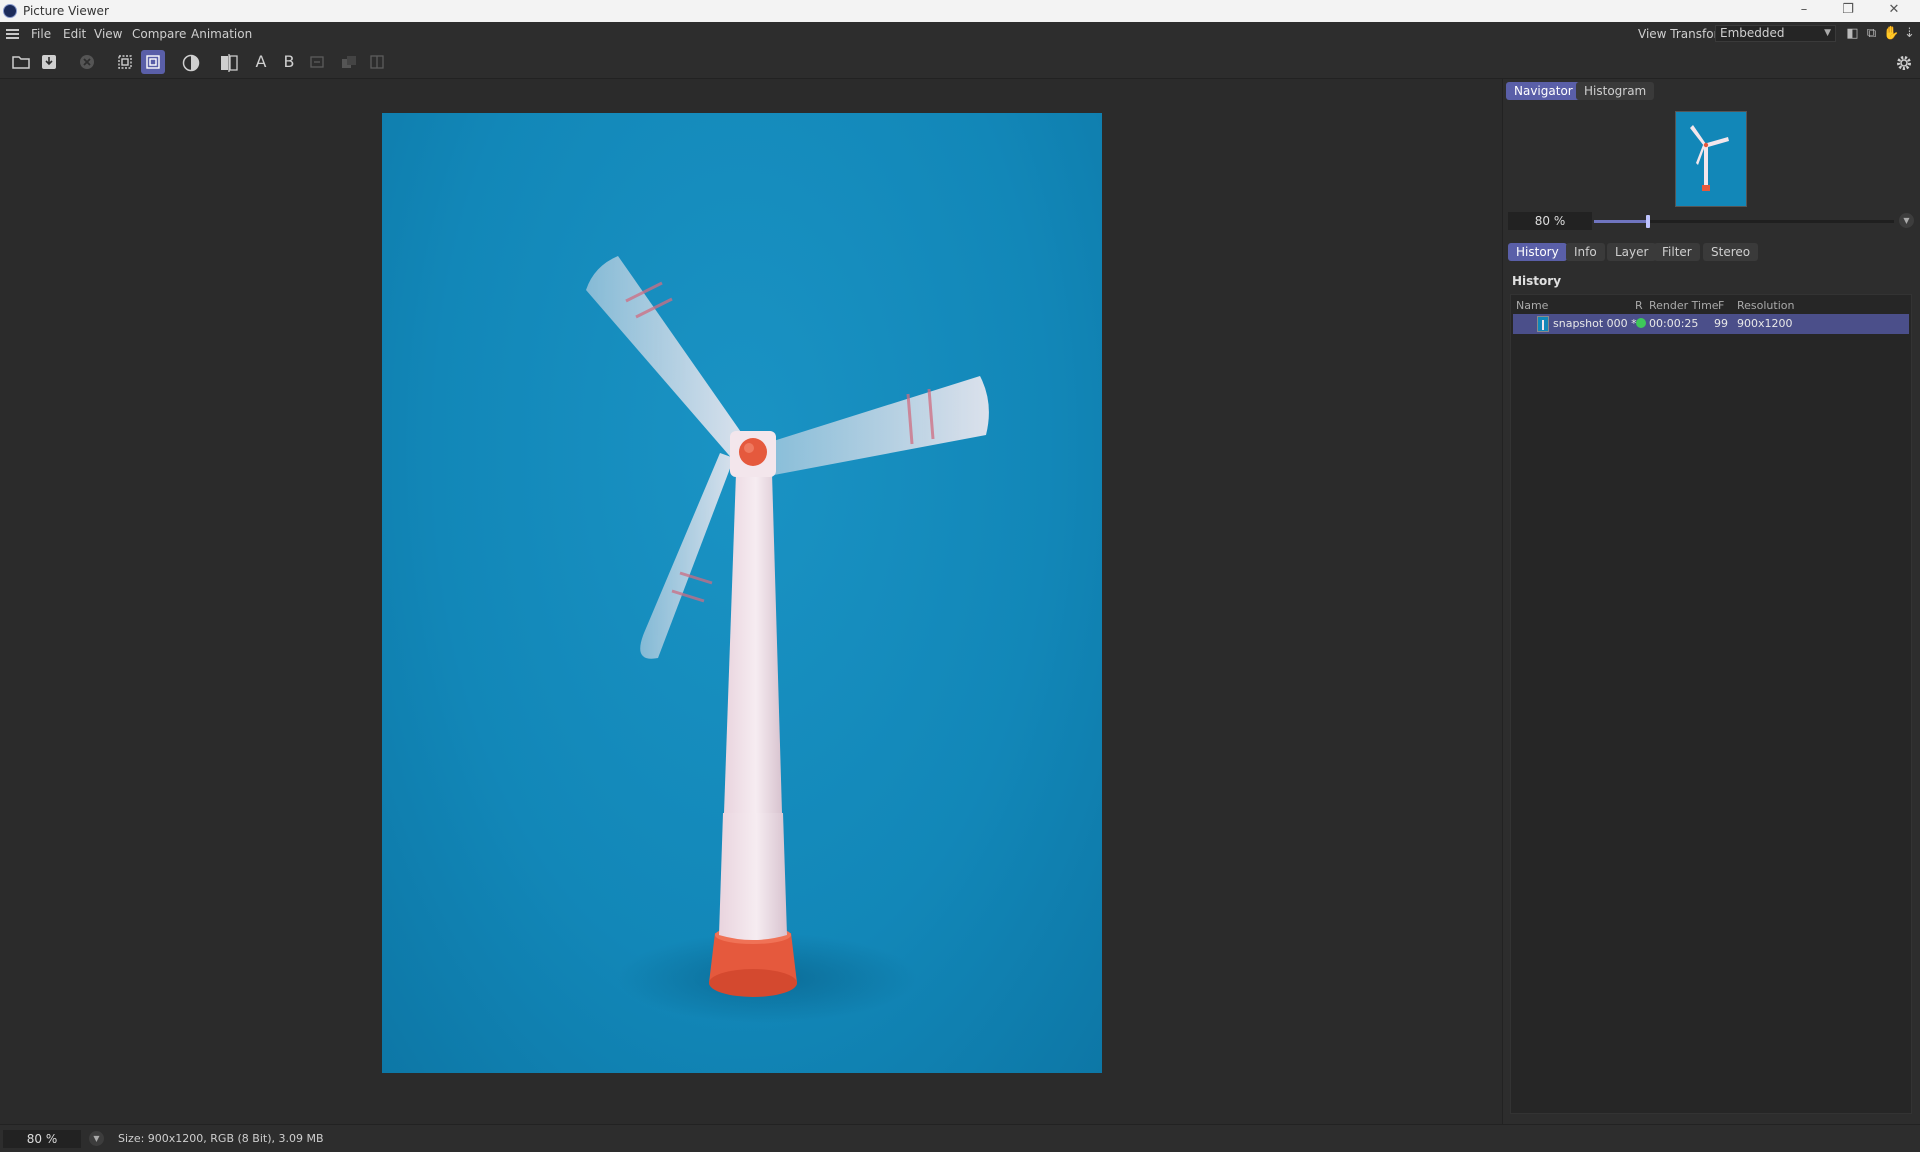  Describe the element at coordinates (221, 1138) in the screenshot. I see `image-size-info: Size: 900x1200, RGB (8 Bit), 3.09 MB` at that location.